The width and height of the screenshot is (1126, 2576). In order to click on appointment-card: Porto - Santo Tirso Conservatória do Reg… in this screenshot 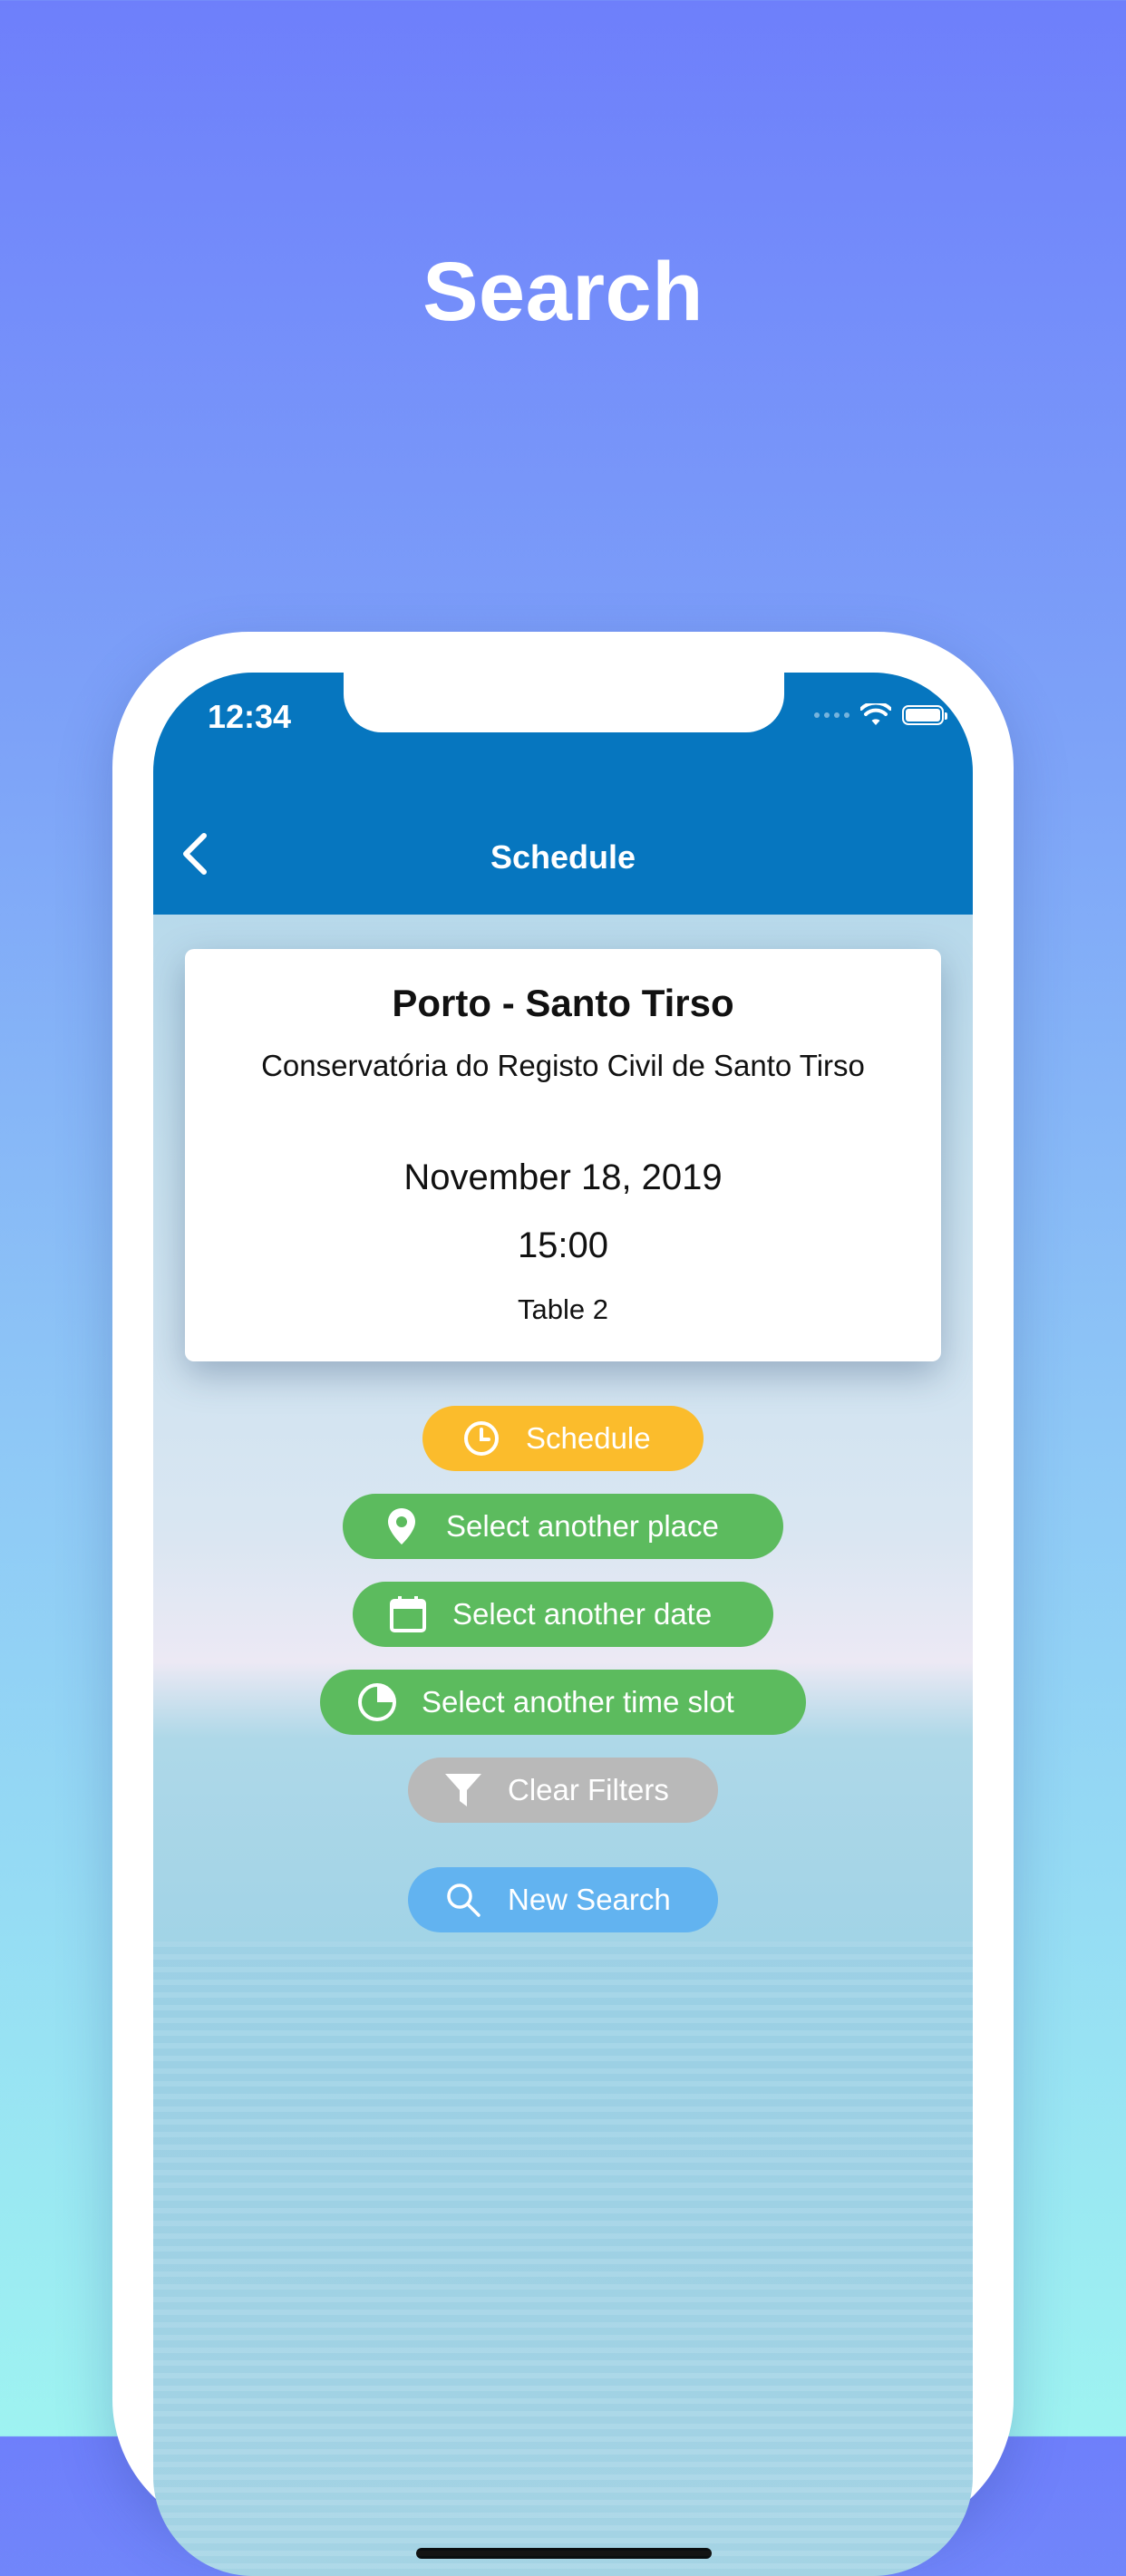, I will do `click(563, 1155)`.